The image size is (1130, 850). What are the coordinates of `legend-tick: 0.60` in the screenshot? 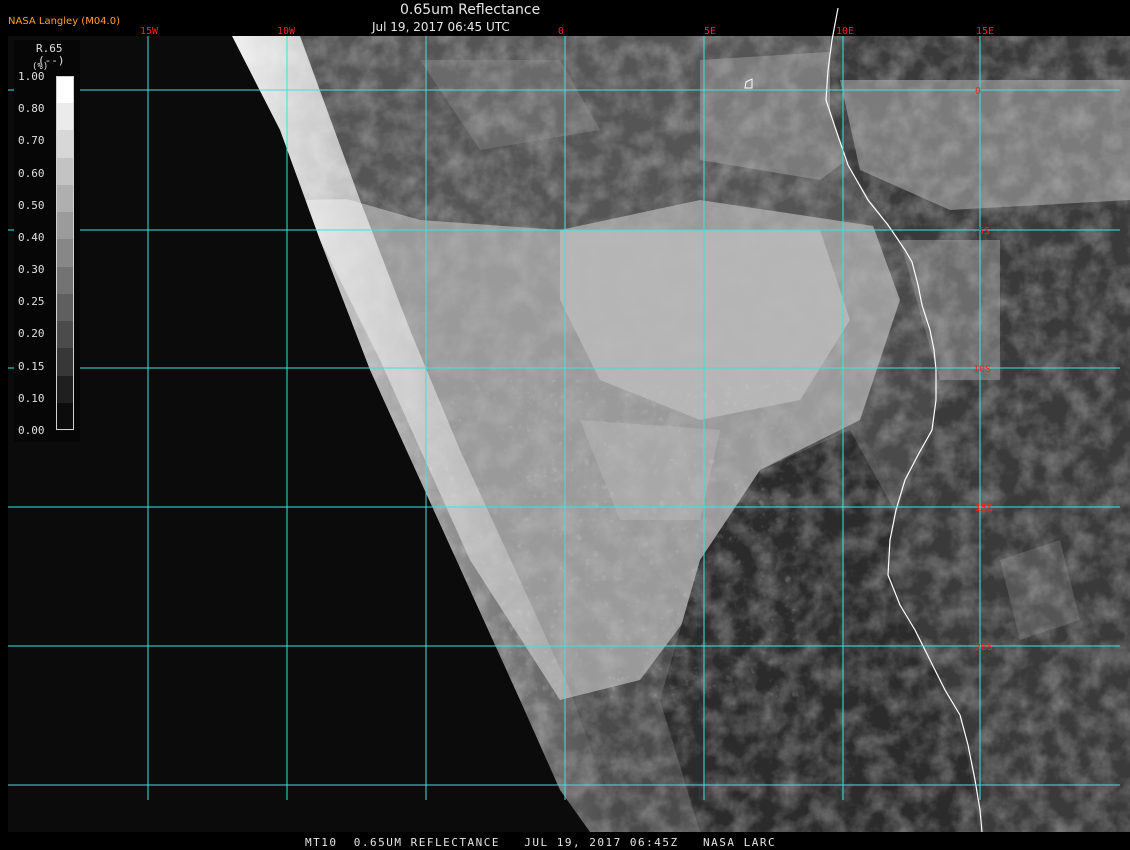 It's located at (31, 173).